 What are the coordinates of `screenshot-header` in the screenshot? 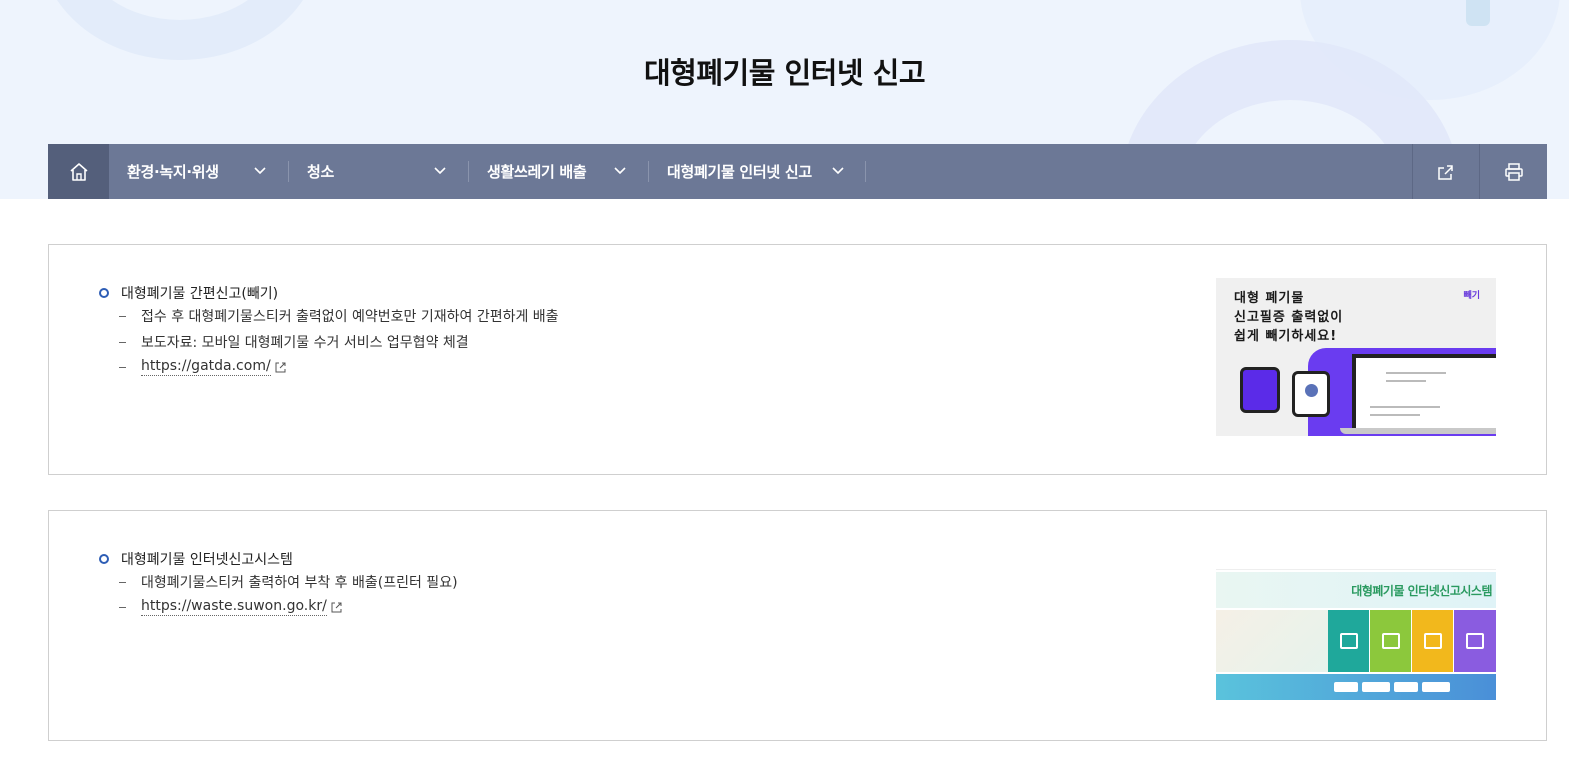 It's located at (1356, 557).